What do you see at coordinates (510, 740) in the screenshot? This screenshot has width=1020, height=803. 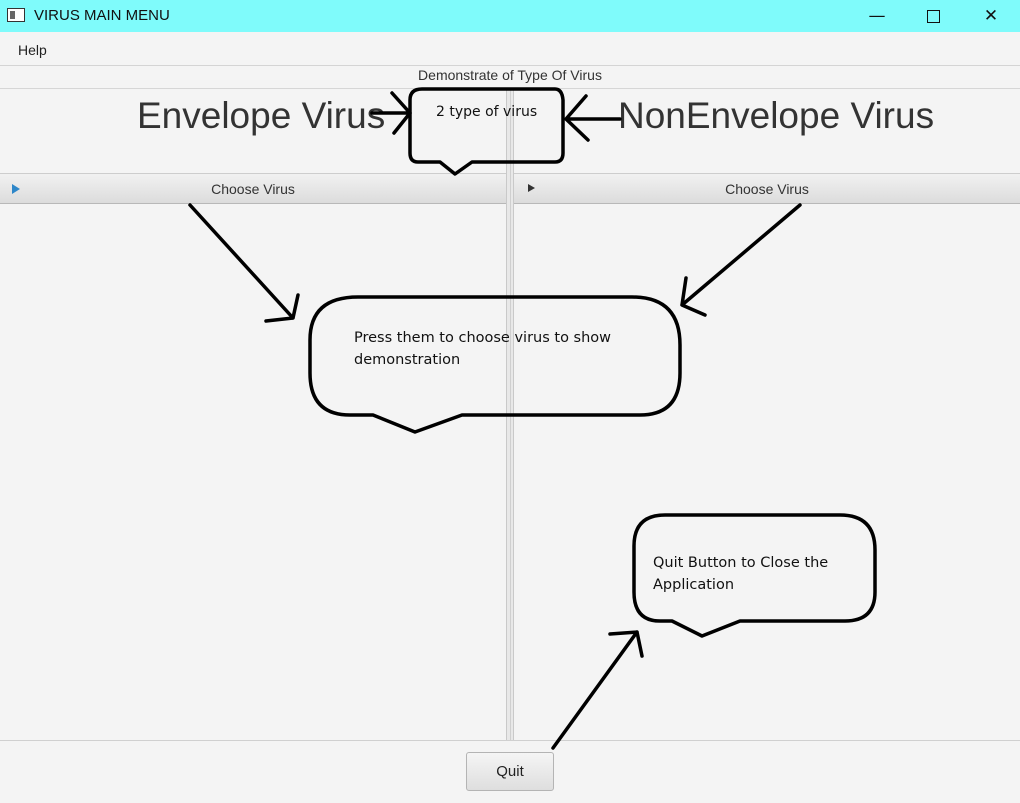 I see `footer-divider` at bounding box center [510, 740].